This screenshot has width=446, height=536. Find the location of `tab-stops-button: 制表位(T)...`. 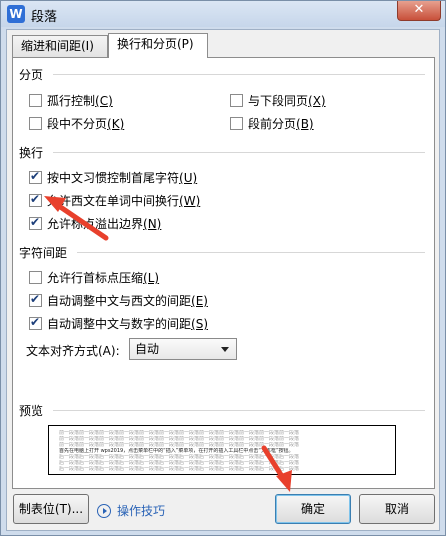

tab-stops-button: 制表位(T)... is located at coordinates (51, 509).